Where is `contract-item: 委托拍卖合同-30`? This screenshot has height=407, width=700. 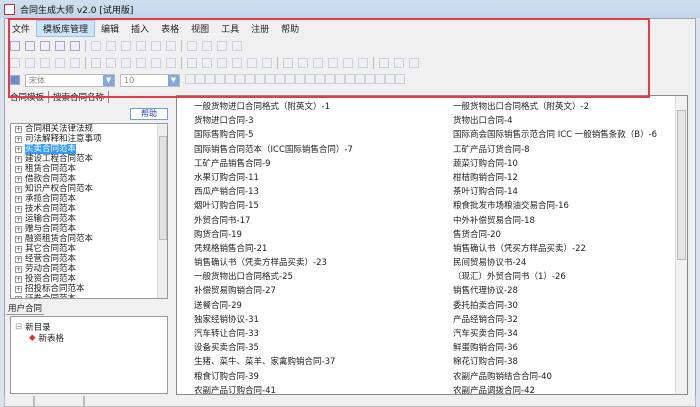 contract-item: 委托拍卖合同-30 is located at coordinates (555, 306).